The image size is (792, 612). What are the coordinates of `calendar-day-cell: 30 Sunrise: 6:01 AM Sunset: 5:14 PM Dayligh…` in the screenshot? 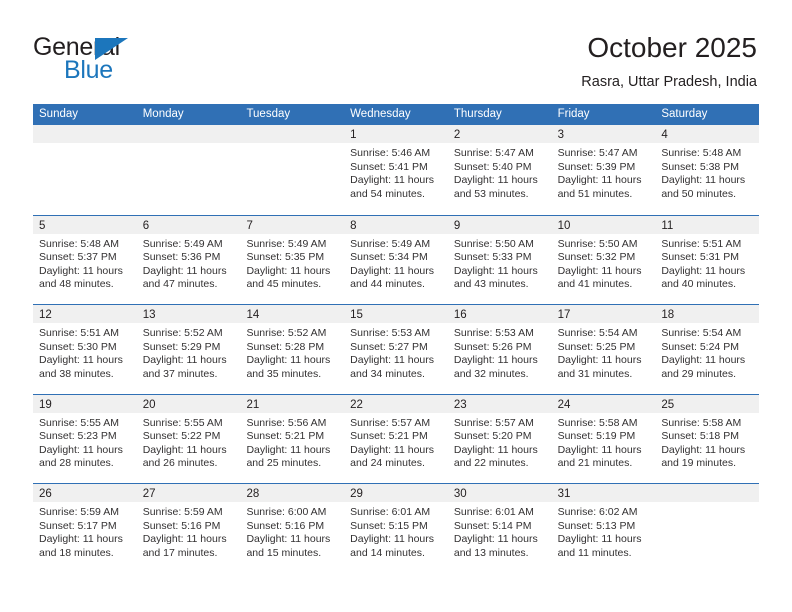 It's located at (499, 528).